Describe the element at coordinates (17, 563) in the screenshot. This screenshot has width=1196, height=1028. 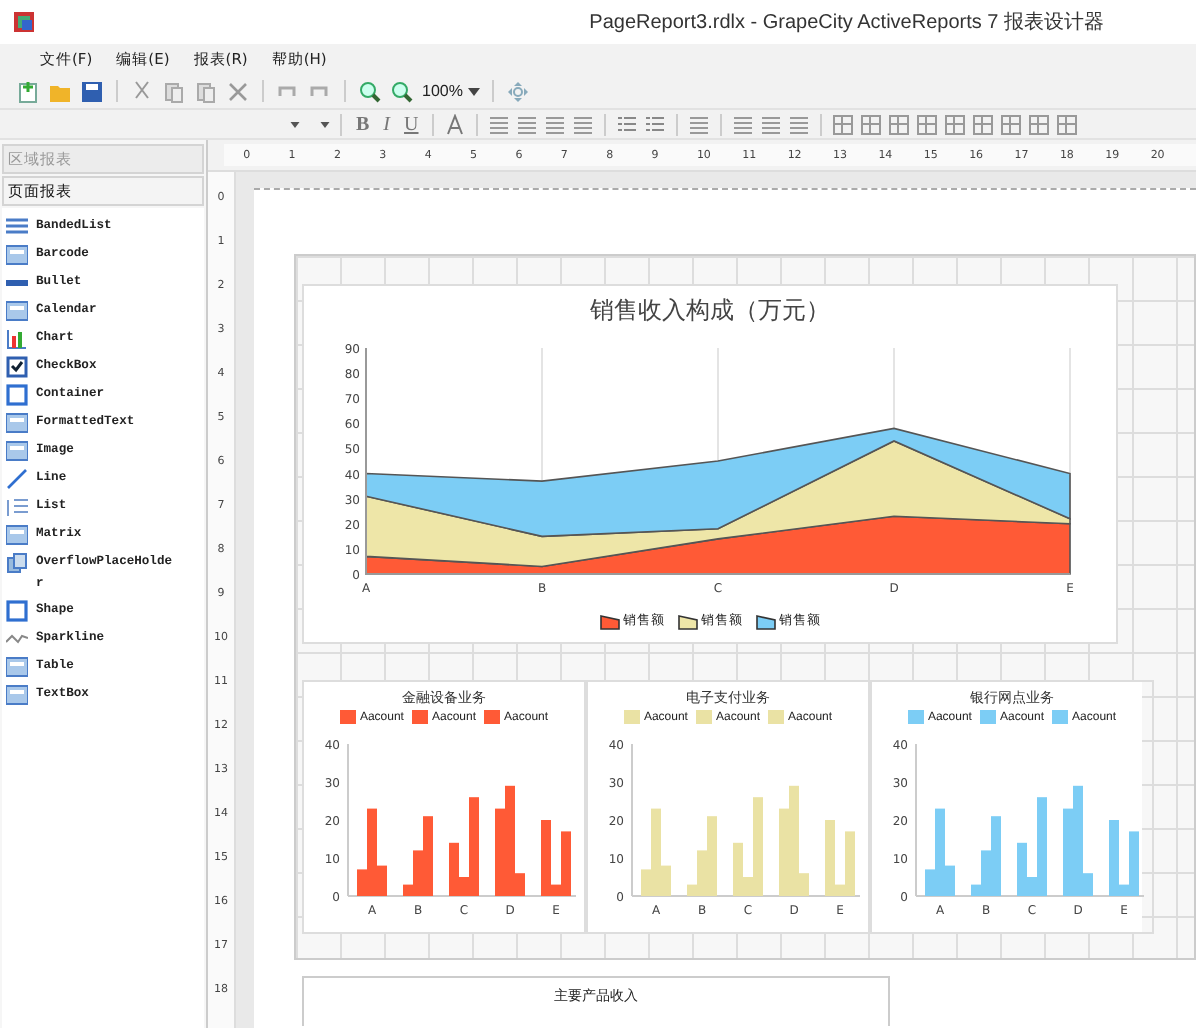
I see `stack-icon` at that location.